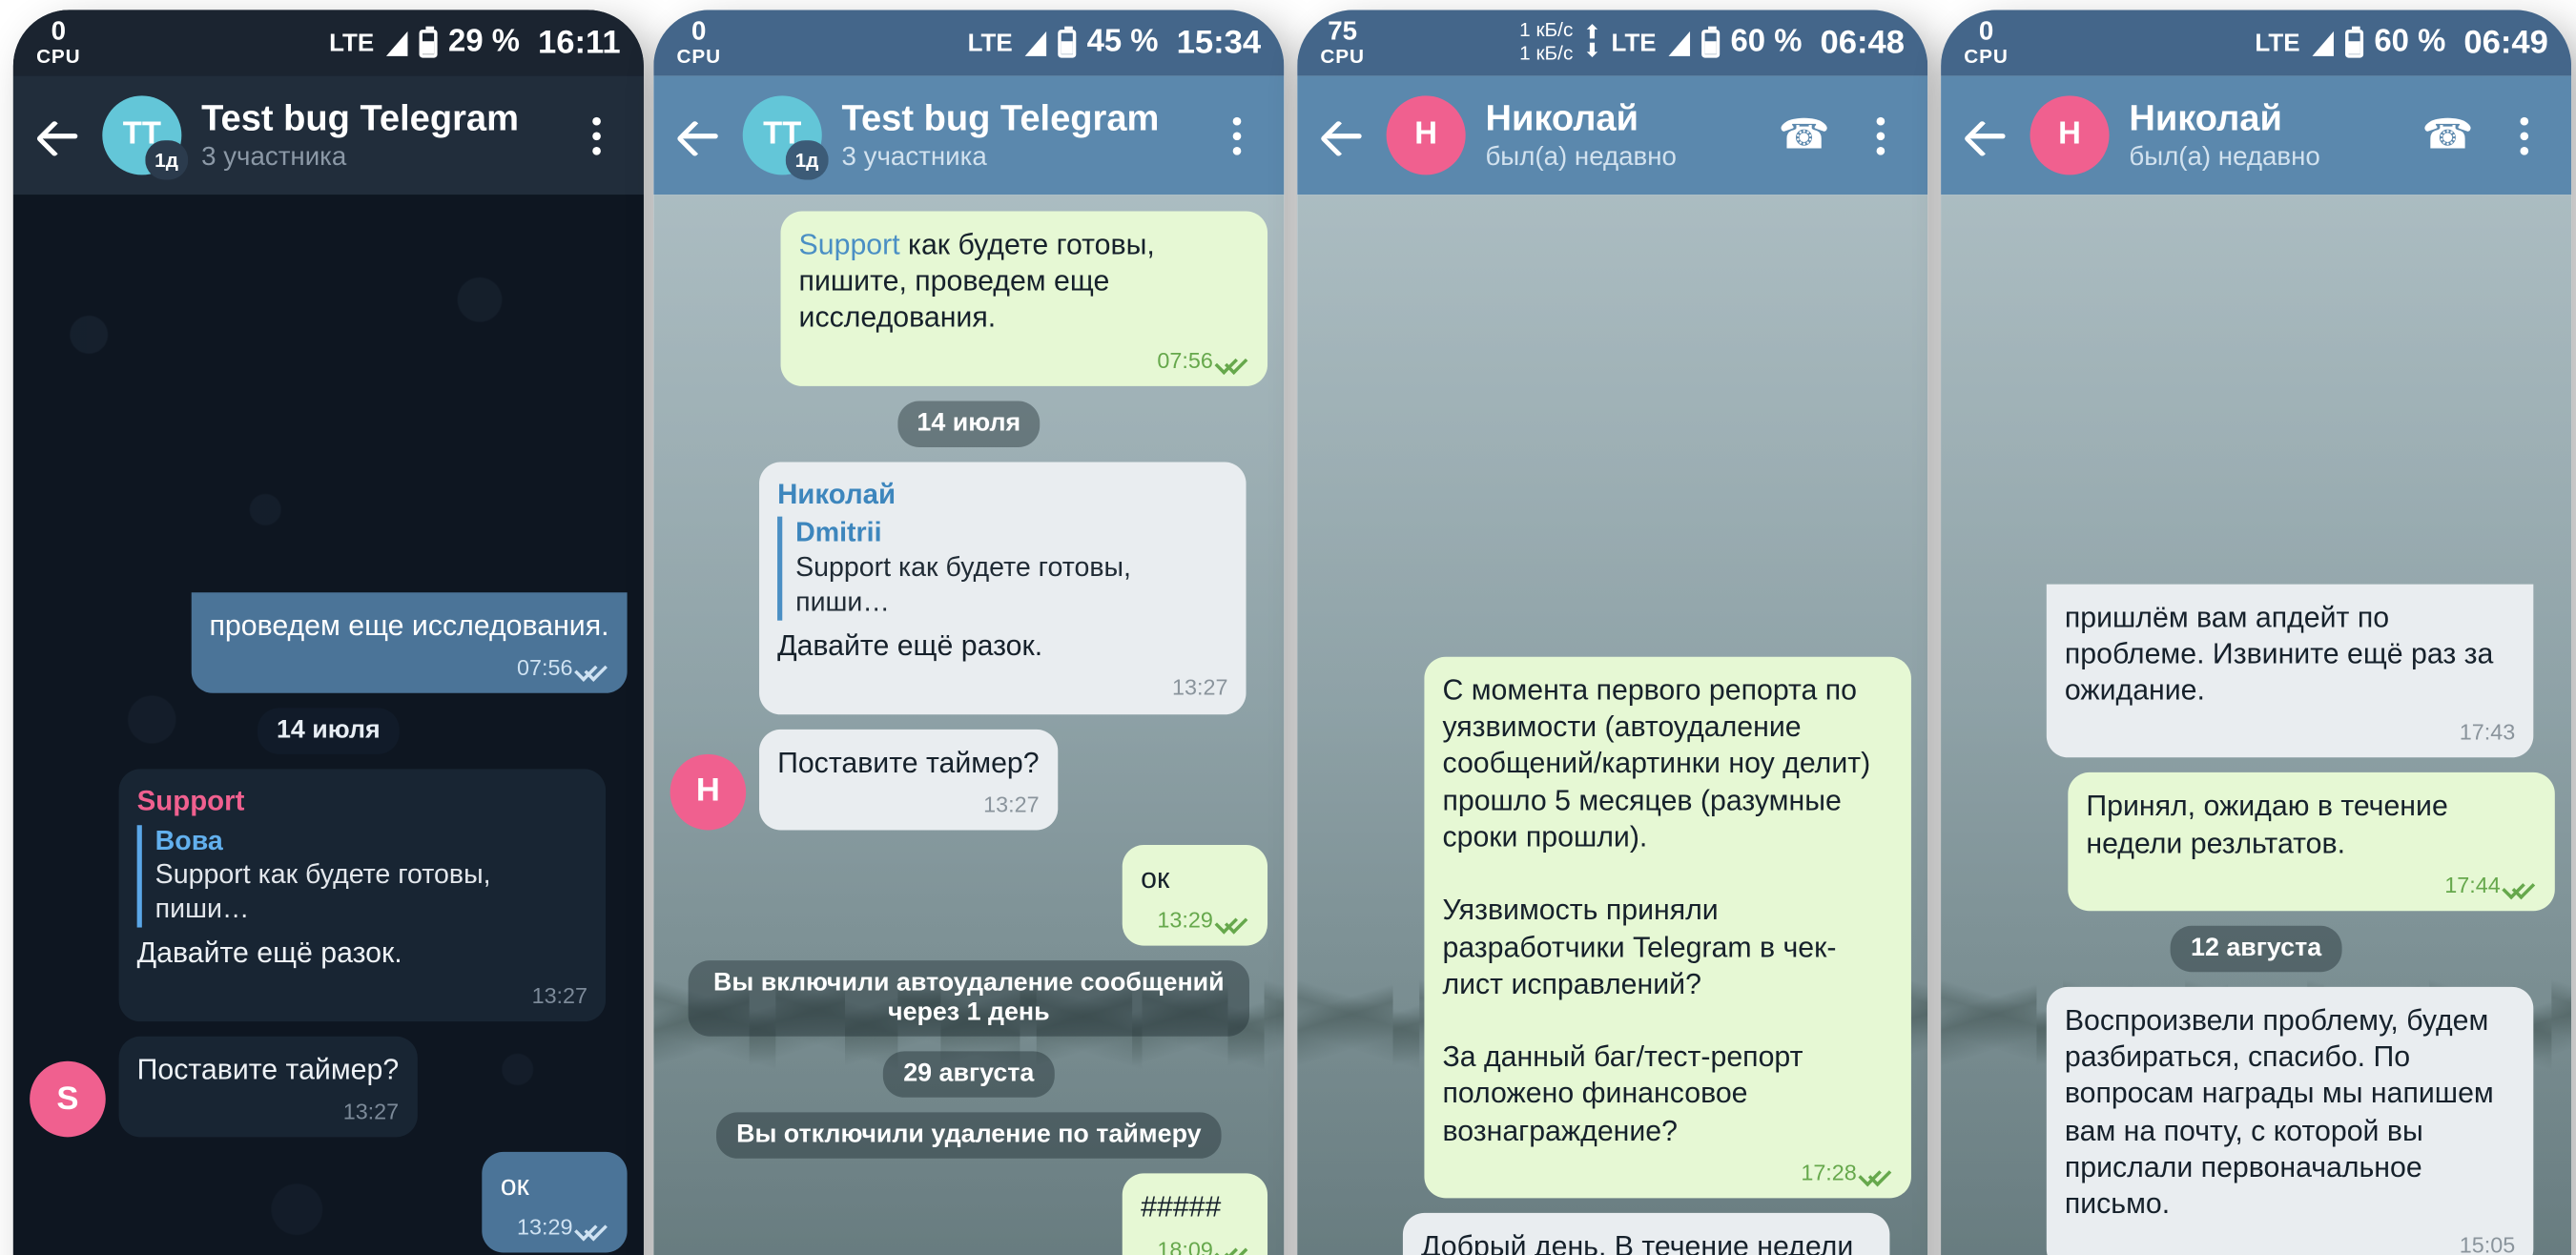 The height and width of the screenshot is (1255, 2576). Describe the element at coordinates (409, 642) in the screenshot. I see `message-bubble: проведем еще исследования. 07:56` at that location.